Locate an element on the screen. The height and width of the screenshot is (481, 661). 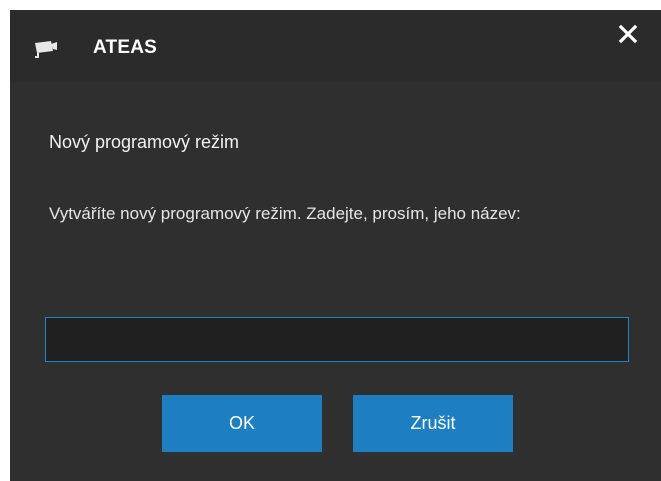
app-title: ATEAS is located at coordinates (125, 47).